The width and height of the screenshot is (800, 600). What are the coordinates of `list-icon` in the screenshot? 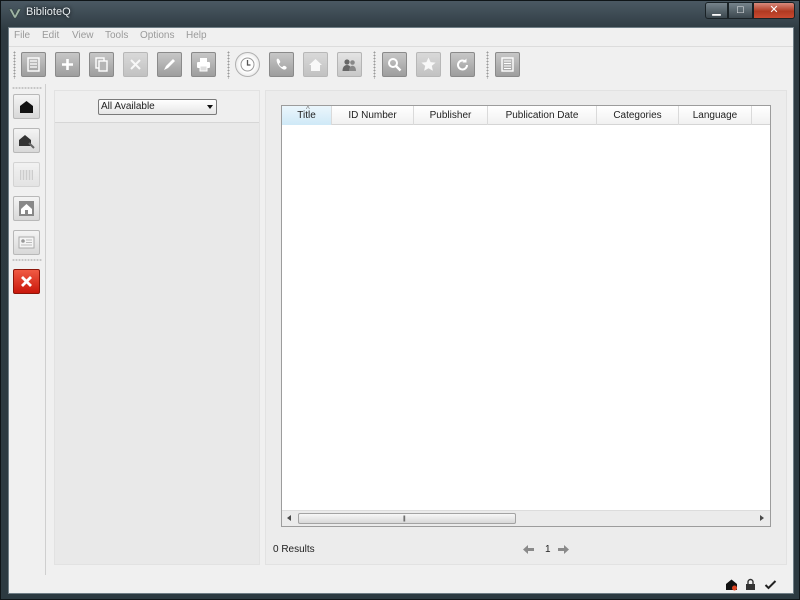 It's located at (33, 64).